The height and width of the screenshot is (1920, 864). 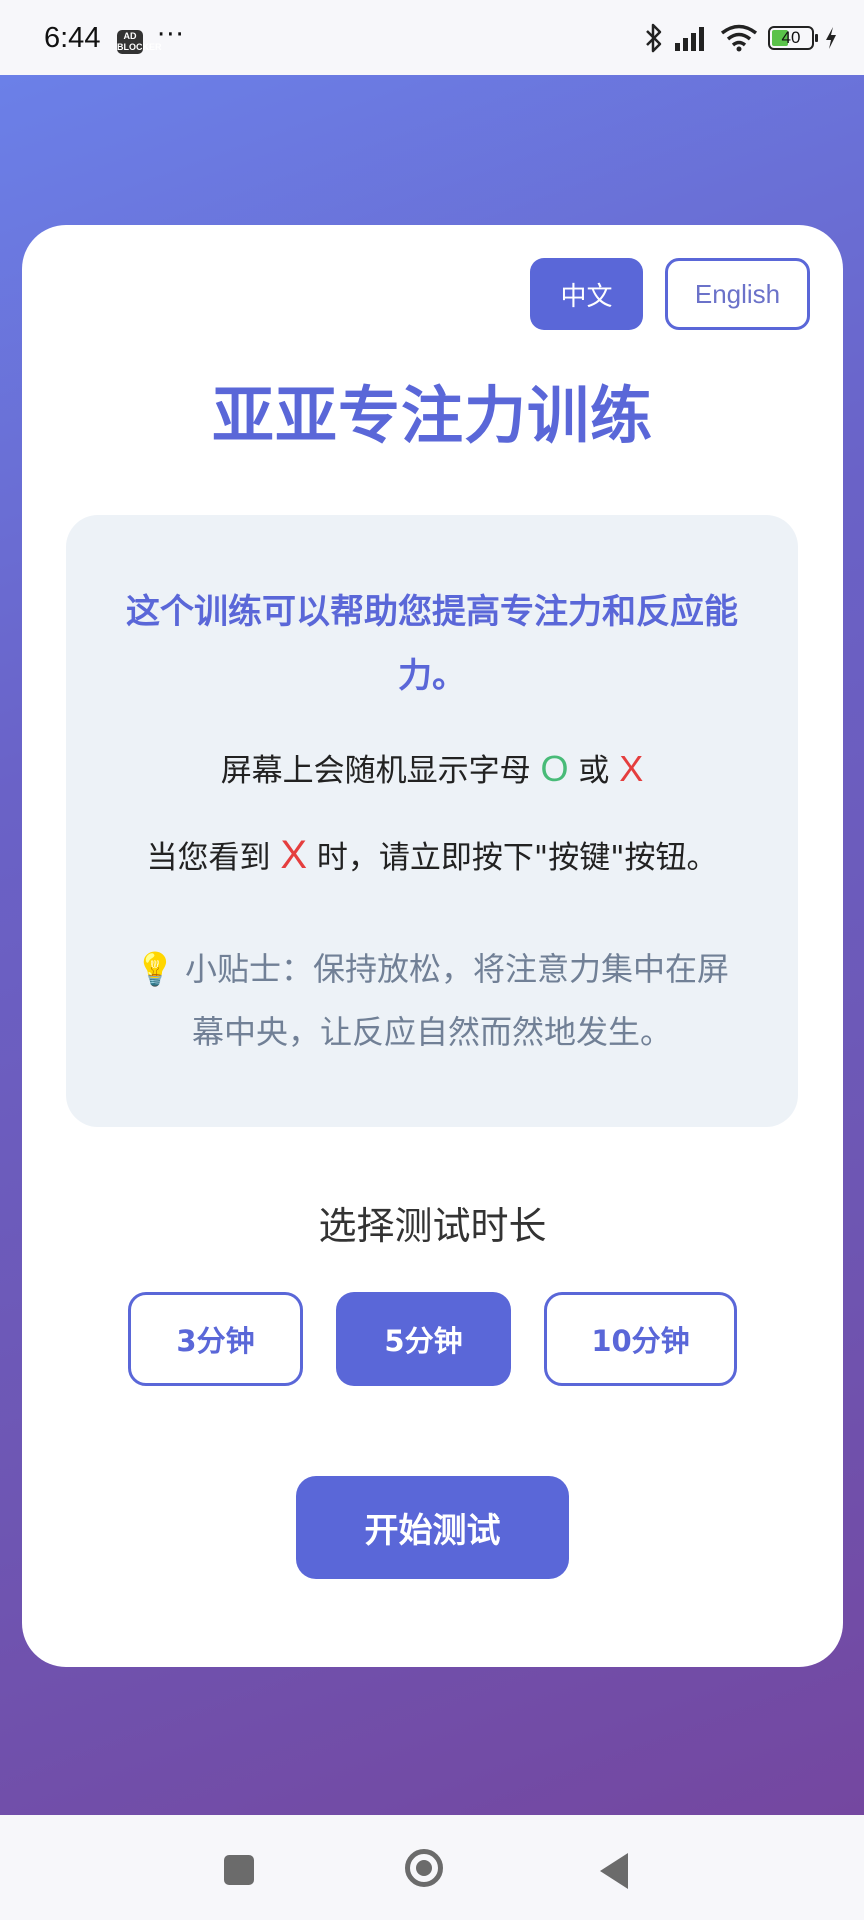 What do you see at coordinates (432, 644) in the screenshot?
I see `intro-text: 这个训练可以帮助您提高专注力和反应能力。` at bounding box center [432, 644].